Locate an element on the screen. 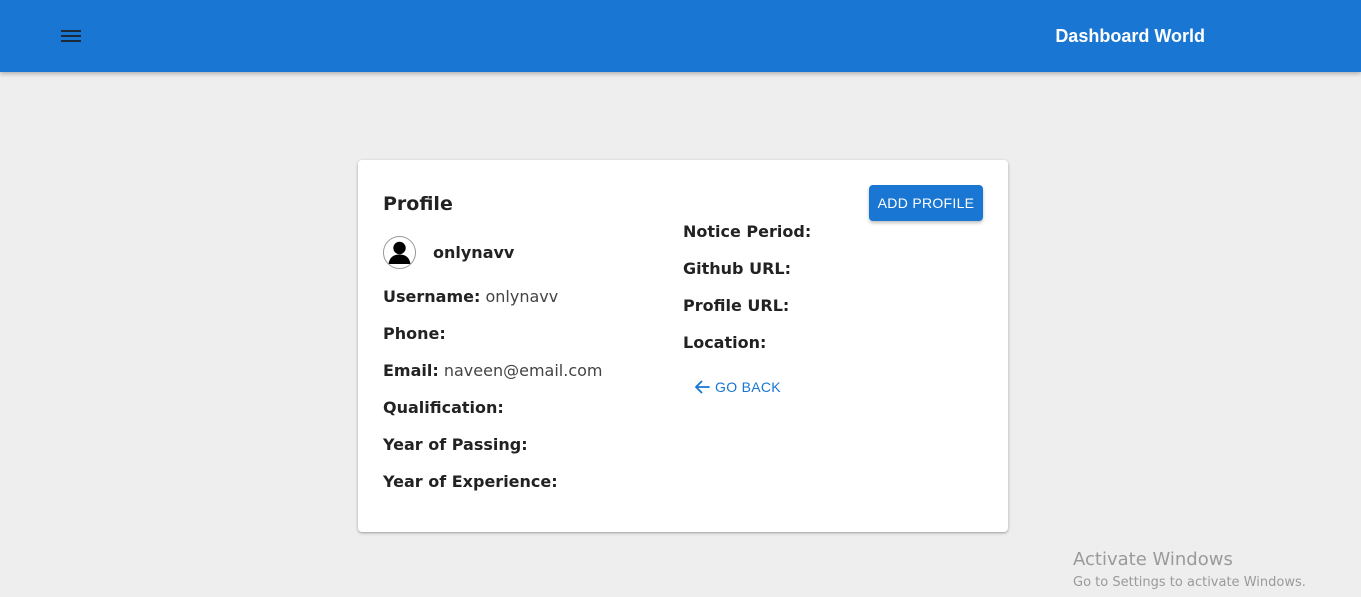 The height and width of the screenshot is (597, 1361). menu-button is located at coordinates (71, 36).